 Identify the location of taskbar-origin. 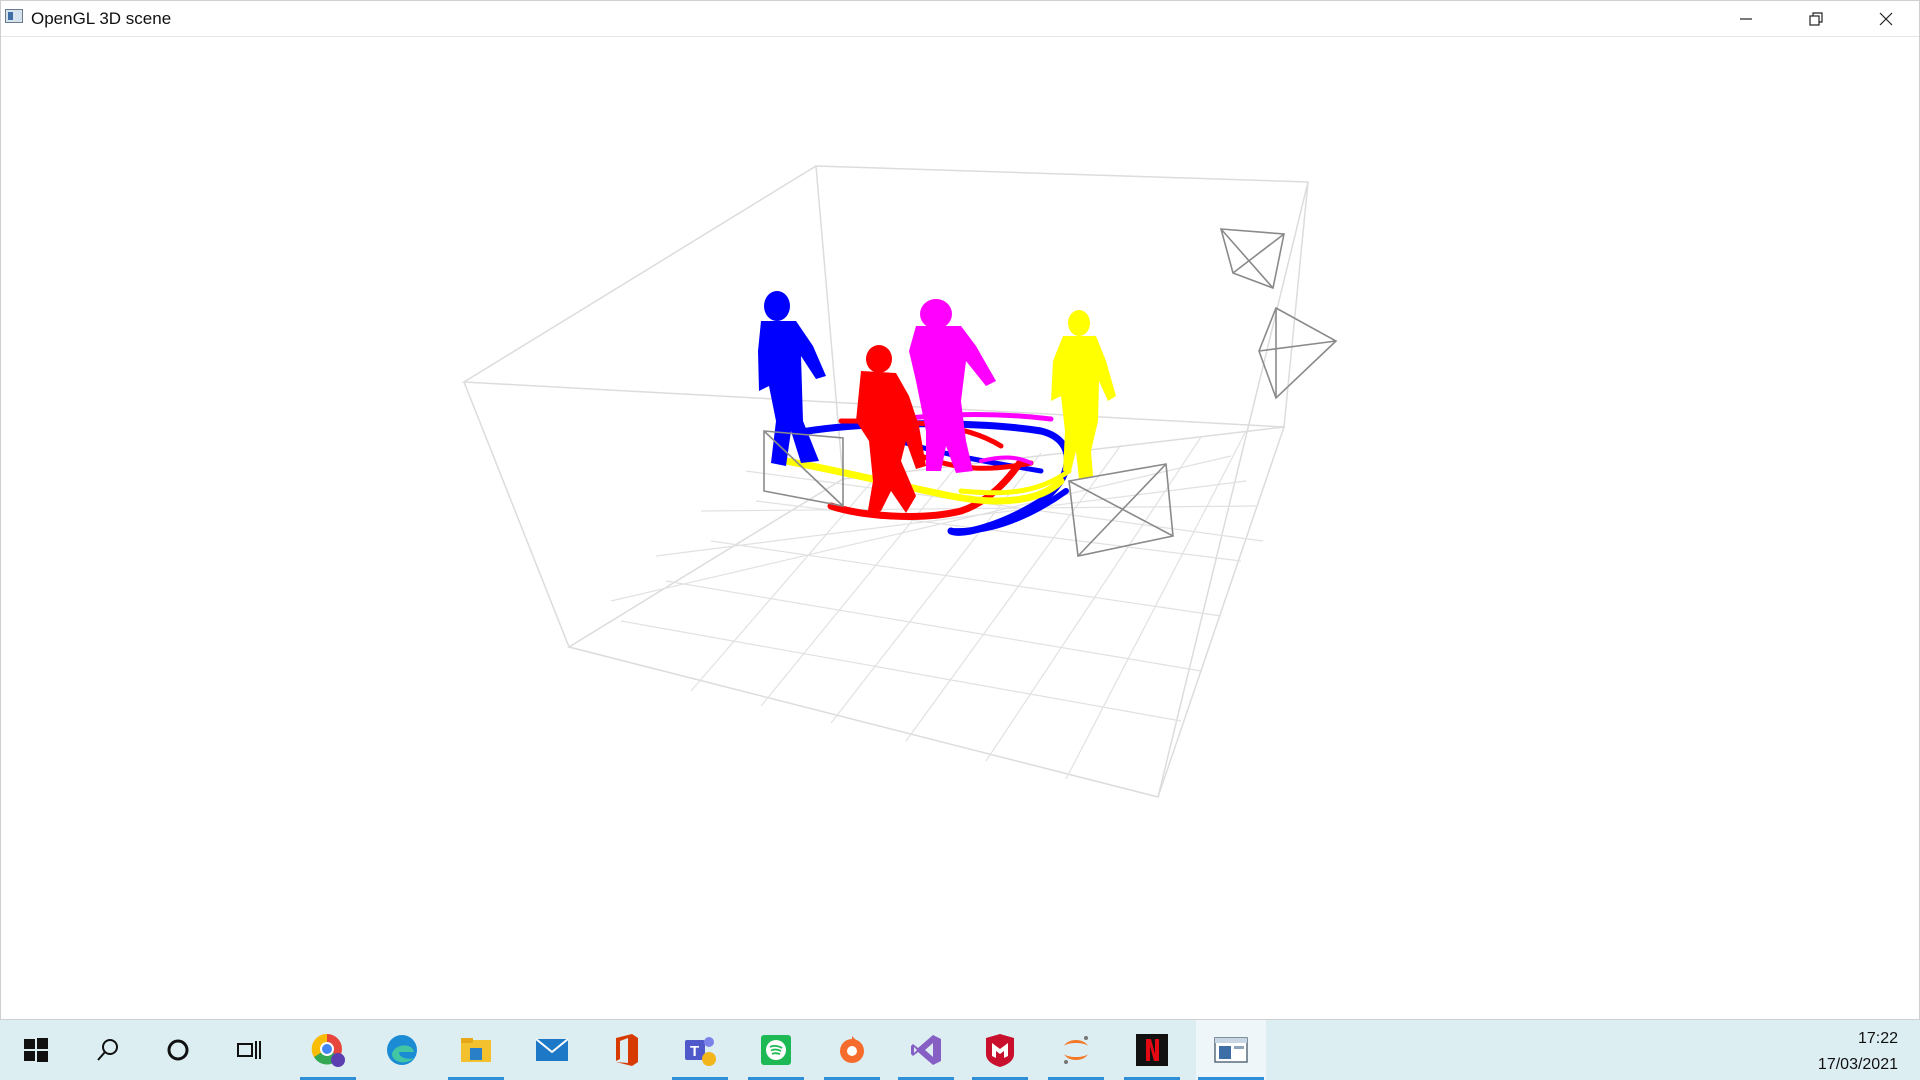
(852, 1050).